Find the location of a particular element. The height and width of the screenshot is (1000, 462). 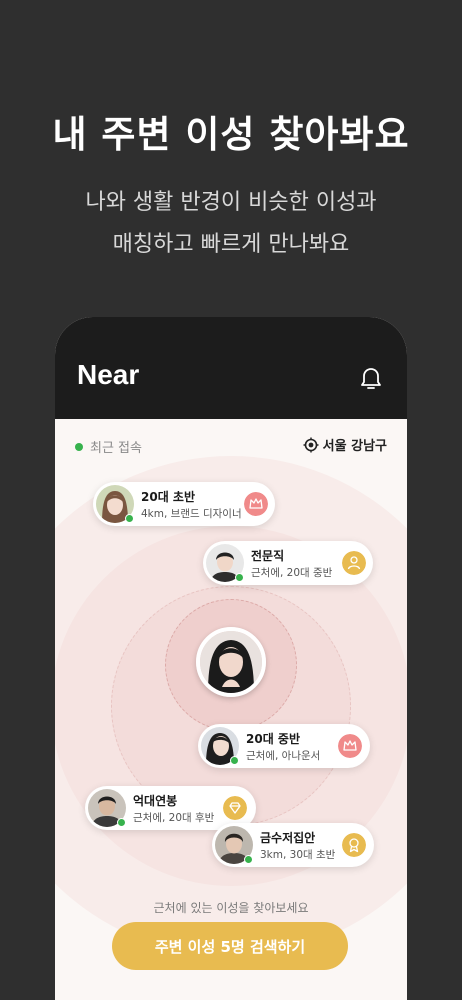

professional-icon is located at coordinates (354, 563).